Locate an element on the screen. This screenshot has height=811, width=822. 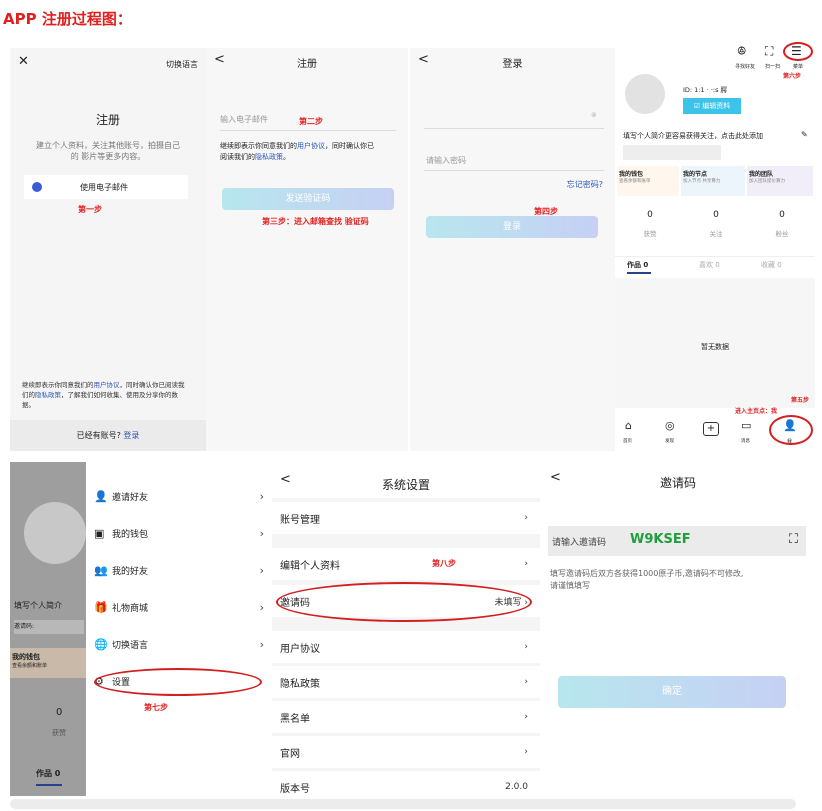
active-tab-indicator is located at coordinates (639, 273).